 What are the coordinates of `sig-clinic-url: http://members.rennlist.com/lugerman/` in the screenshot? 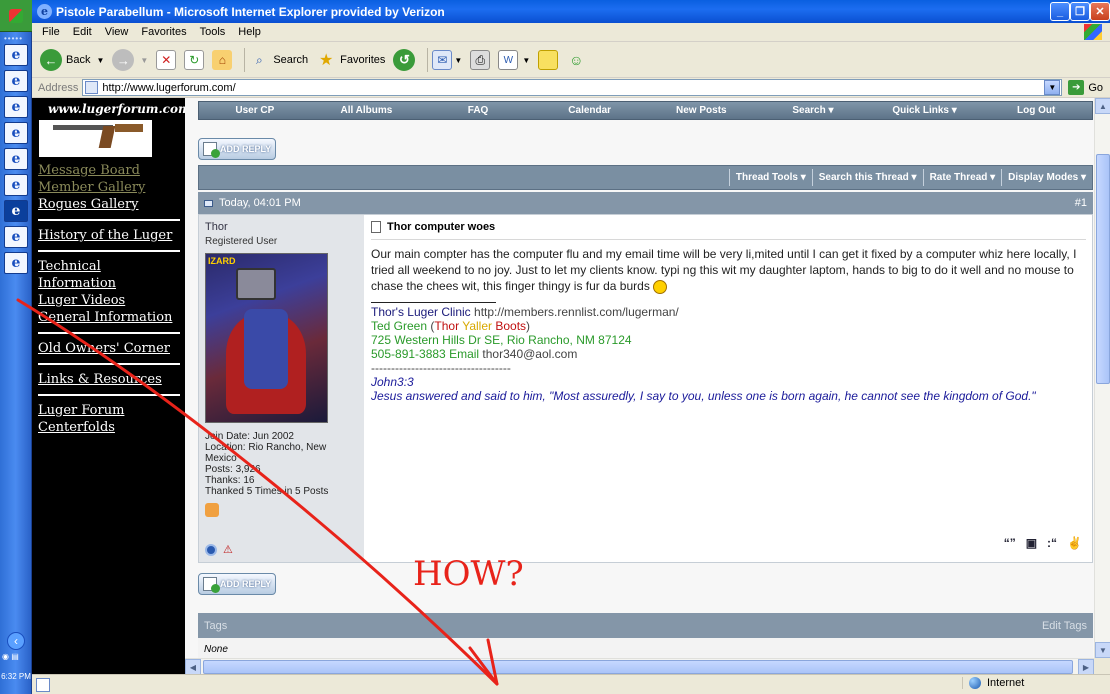 It's located at (576, 312).